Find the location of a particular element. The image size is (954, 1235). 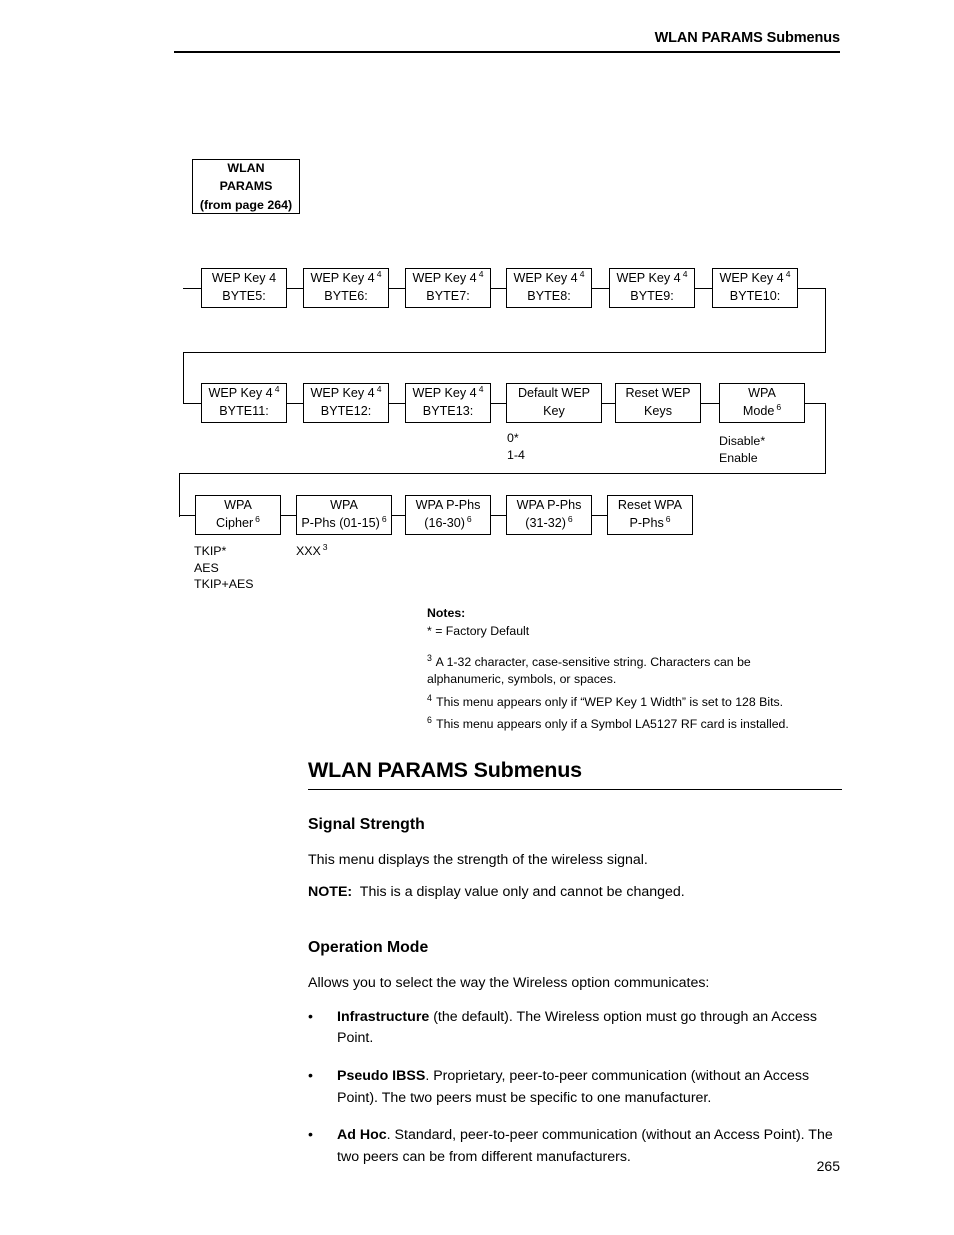

box-line1: Reset WEP is located at coordinates (658, 393).